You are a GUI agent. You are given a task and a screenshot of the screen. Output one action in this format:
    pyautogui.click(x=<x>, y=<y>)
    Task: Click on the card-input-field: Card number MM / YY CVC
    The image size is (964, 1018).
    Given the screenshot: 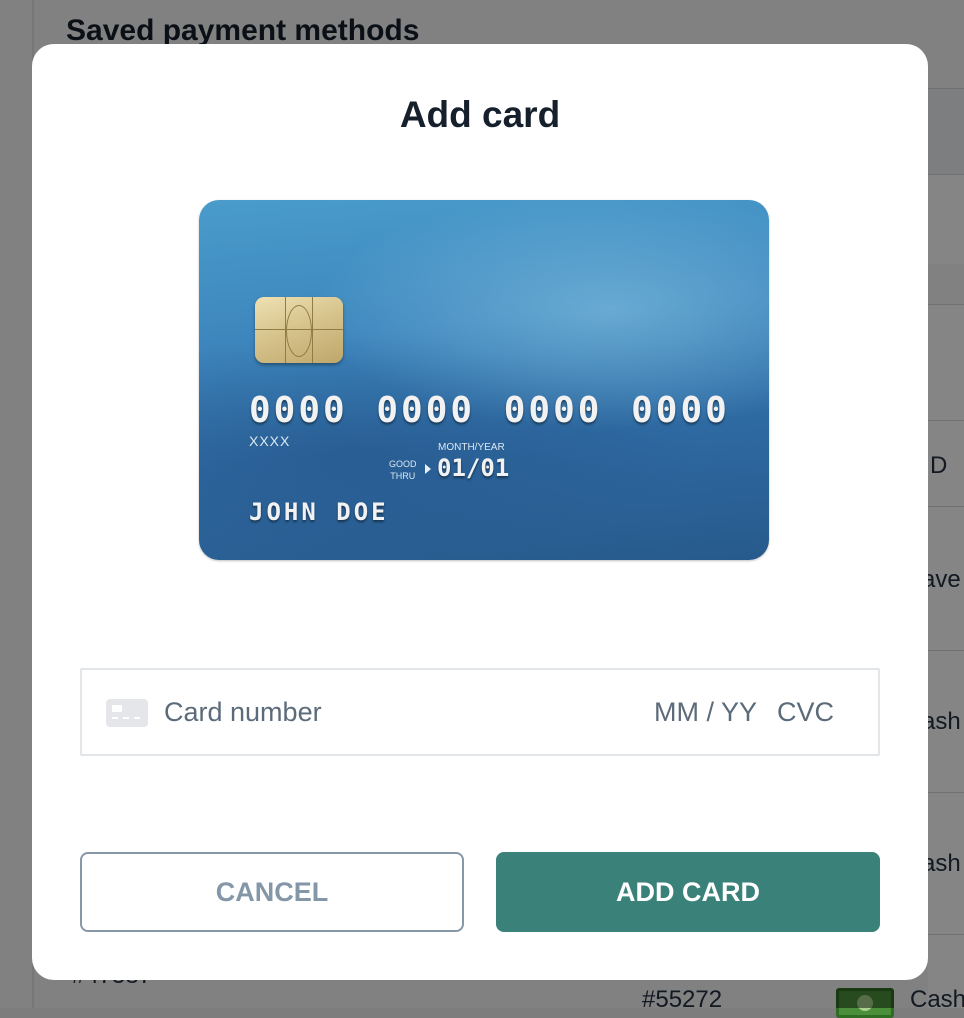 What is the action you would take?
    pyautogui.click(x=480, y=712)
    